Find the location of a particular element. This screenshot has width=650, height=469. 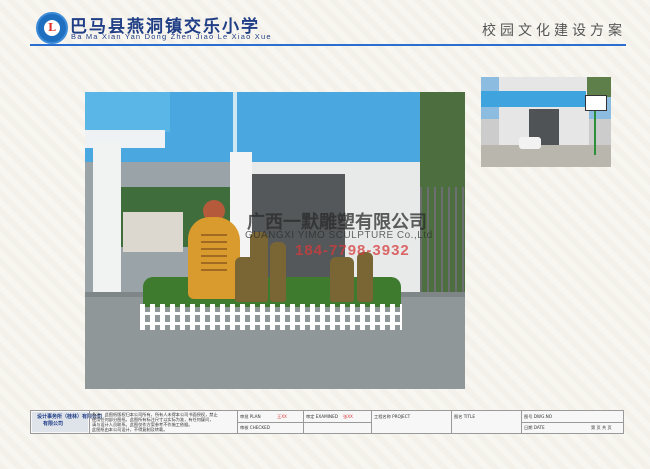

sheet-label: 第 页 共 页 is located at coordinates (601, 427).